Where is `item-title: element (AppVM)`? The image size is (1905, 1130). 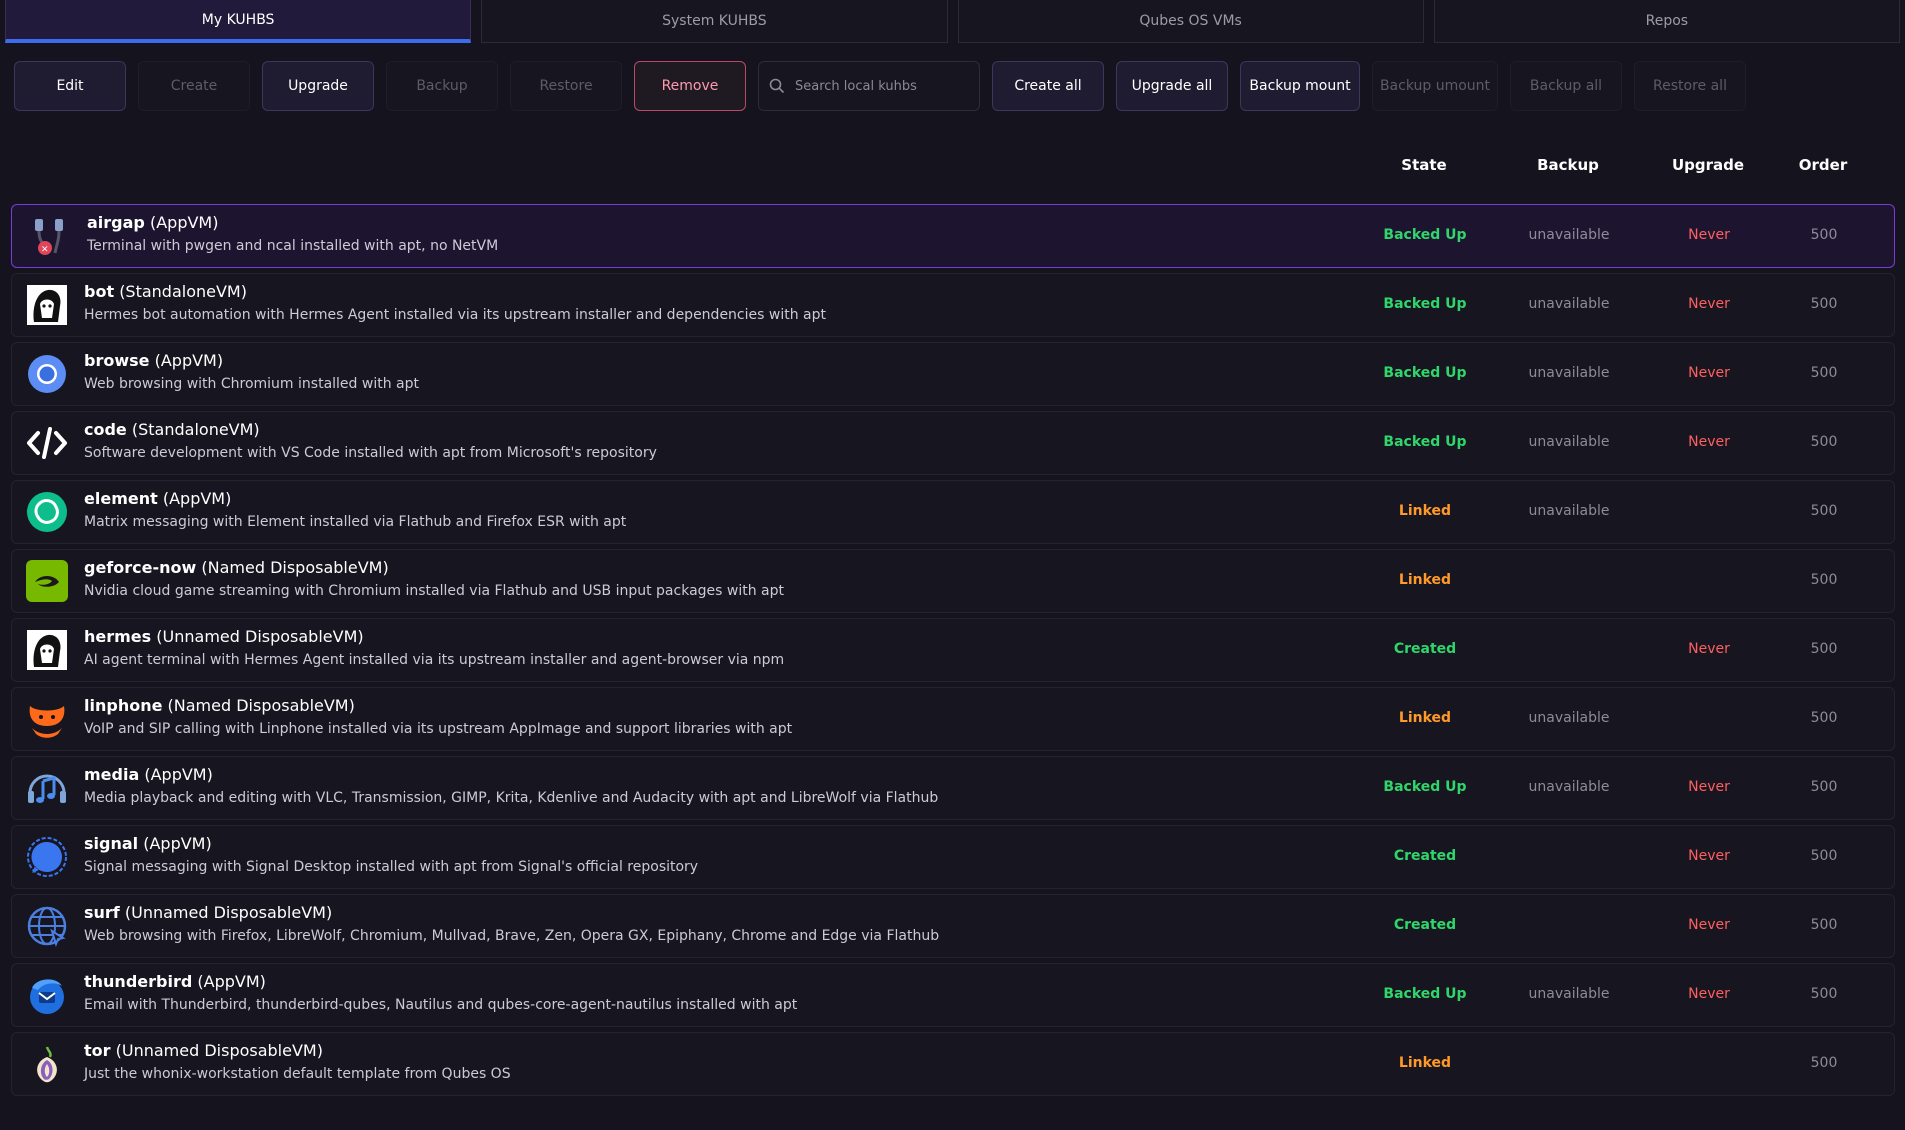
item-title: element (AppVM) is located at coordinates (157, 498).